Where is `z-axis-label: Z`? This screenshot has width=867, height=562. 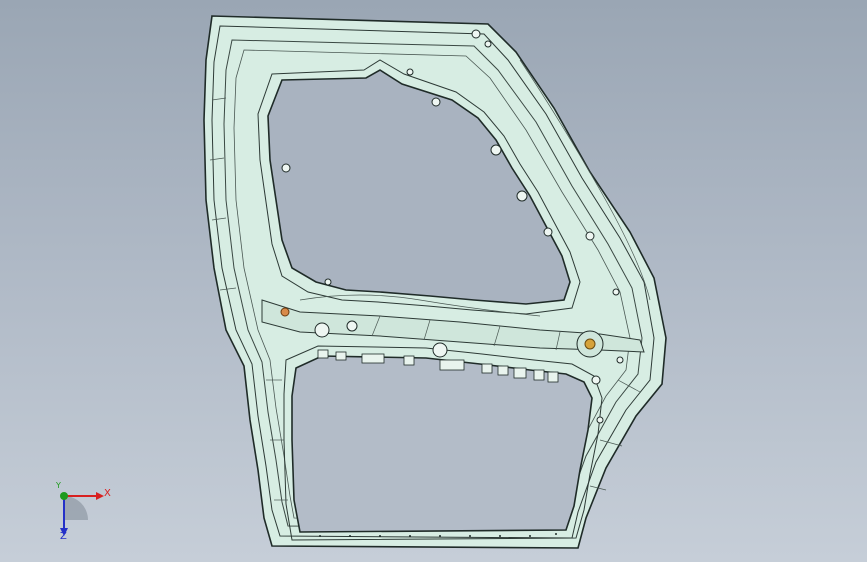
z-axis-label: Z is located at coordinates (63, 536).